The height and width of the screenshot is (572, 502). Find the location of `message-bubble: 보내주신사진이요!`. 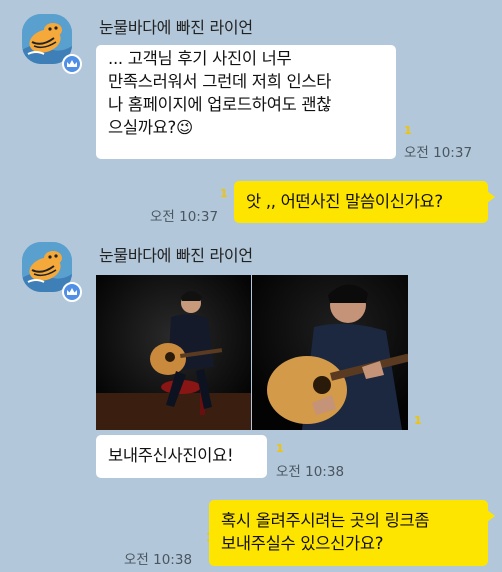

message-bubble: 보내주신사진이요! is located at coordinates (181, 456).